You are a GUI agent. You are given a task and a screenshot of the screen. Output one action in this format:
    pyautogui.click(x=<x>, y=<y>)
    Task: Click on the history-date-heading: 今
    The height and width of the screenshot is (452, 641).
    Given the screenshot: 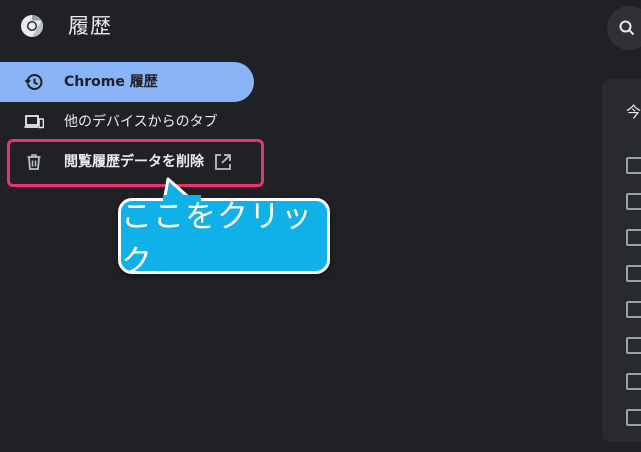 What is the action you would take?
    pyautogui.click(x=633, y=112)
    